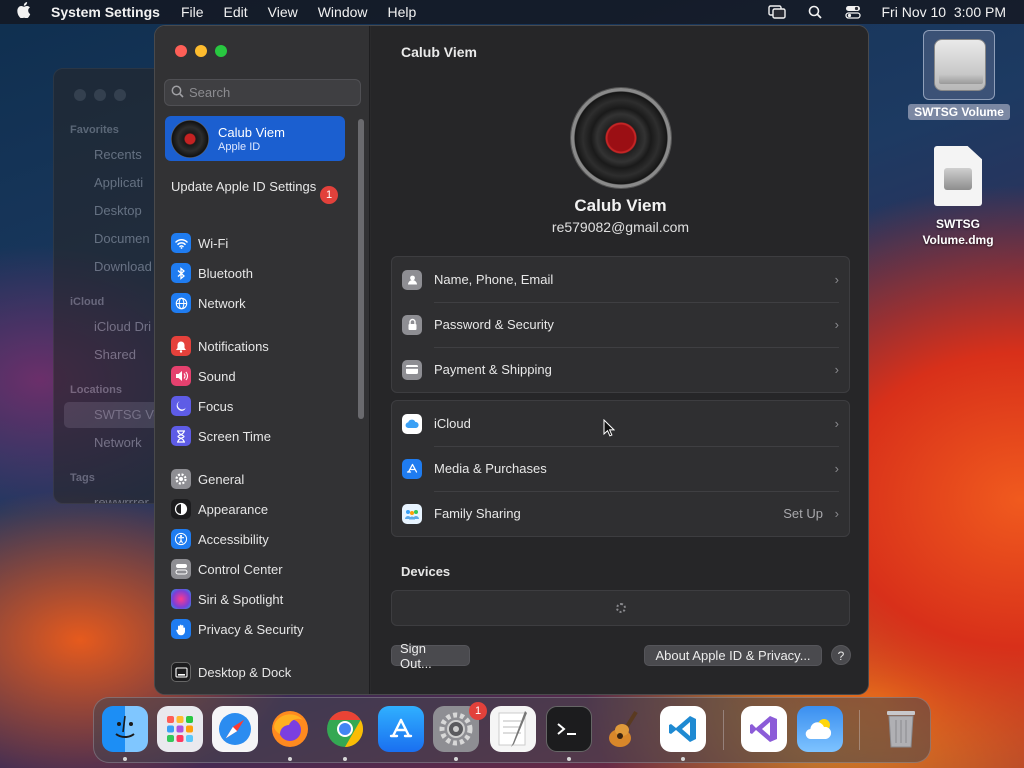 The width and height of the screenshot is (1024, 768). I want to click on minimize-button, so click(201, 51).